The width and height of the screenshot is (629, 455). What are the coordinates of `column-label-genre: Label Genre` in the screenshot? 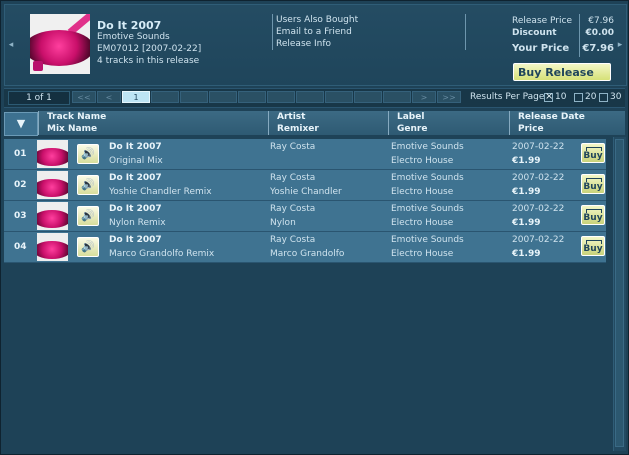 It's located at (448, 123).